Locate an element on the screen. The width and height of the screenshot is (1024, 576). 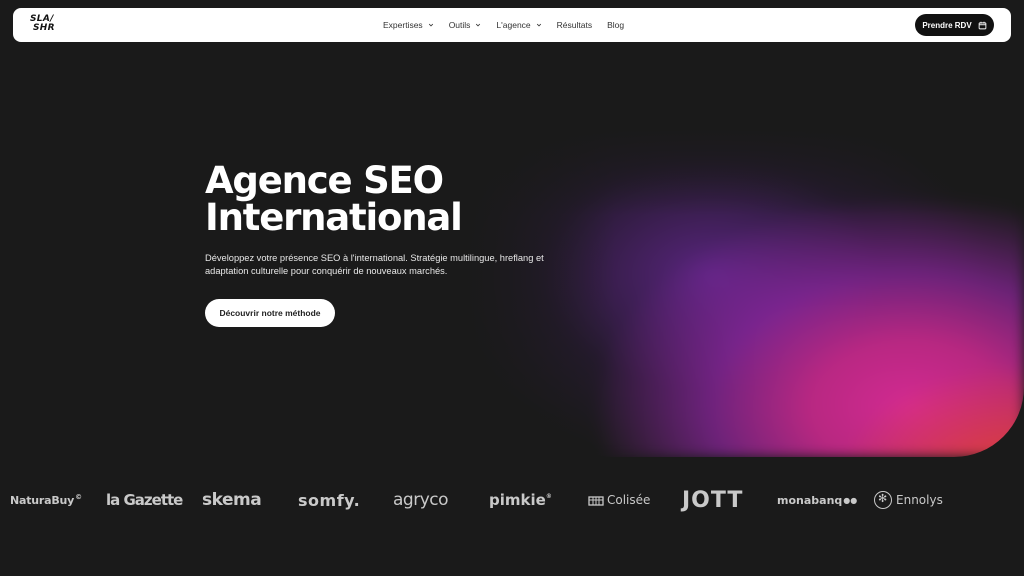
client-logo-monabanq: monabanq ●● is located at coordinates (817, 500).